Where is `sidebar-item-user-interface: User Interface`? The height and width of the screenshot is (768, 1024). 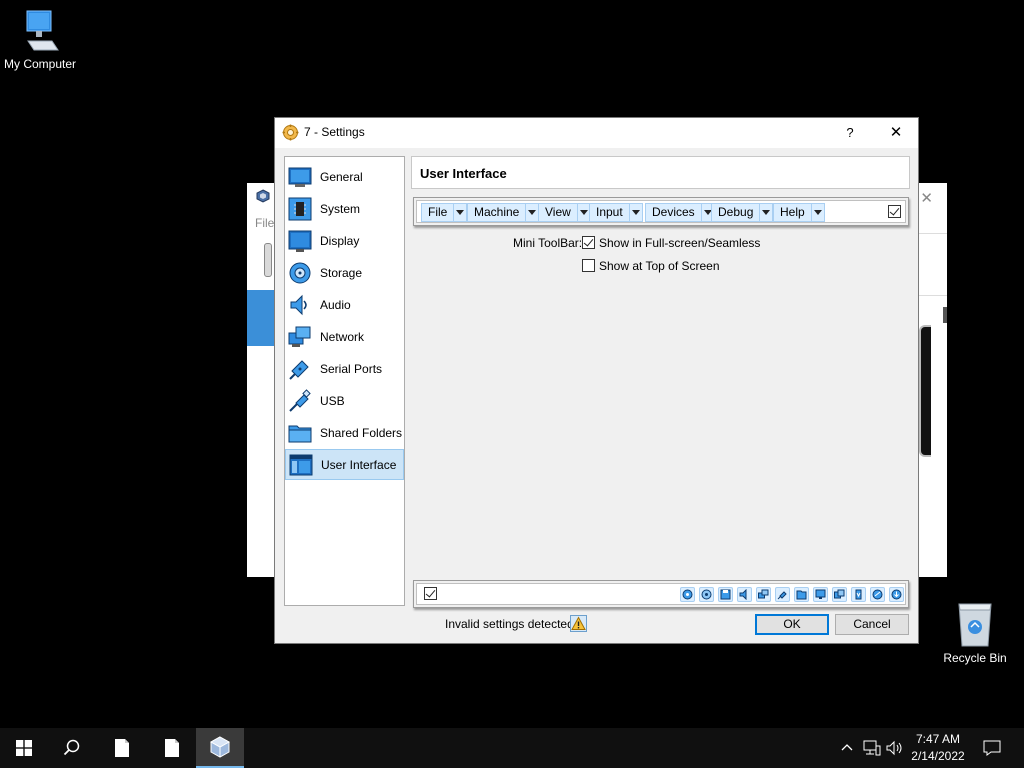
sidebar-item-user-interface: User Interface is located at coordinates (344, 464).